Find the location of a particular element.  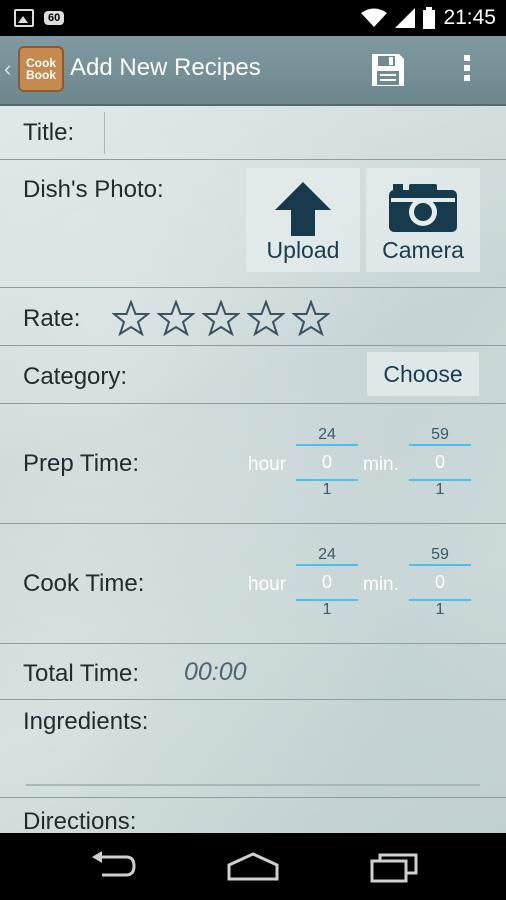

camera-label: Camera is located at coordinates (423, 250).